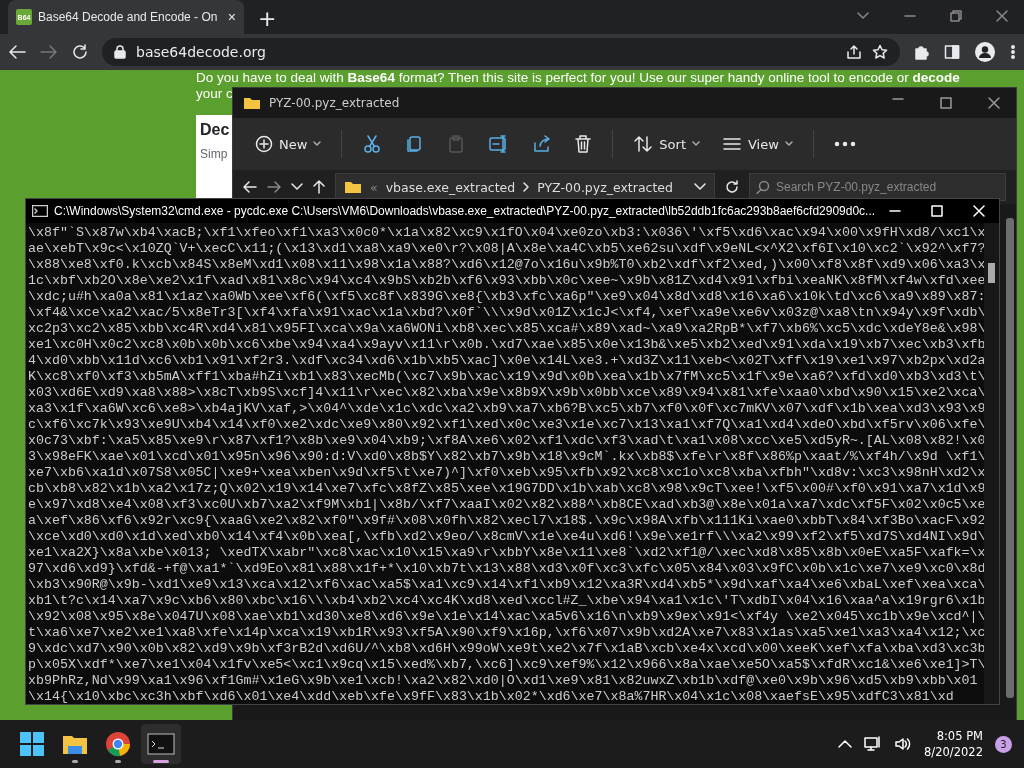  I want to click on console-line: x0c73\xbf:\xa5\x85\xe9\r\x87\xf1?\x8b\xe9\x04\xb9;\xf8A\xe6\x02\xf1\xdc\xf3\xad\t\xa1\x08\xcc\xe5\xd5yR~.[AL\x08\x82!\x0, so click(506, 441).